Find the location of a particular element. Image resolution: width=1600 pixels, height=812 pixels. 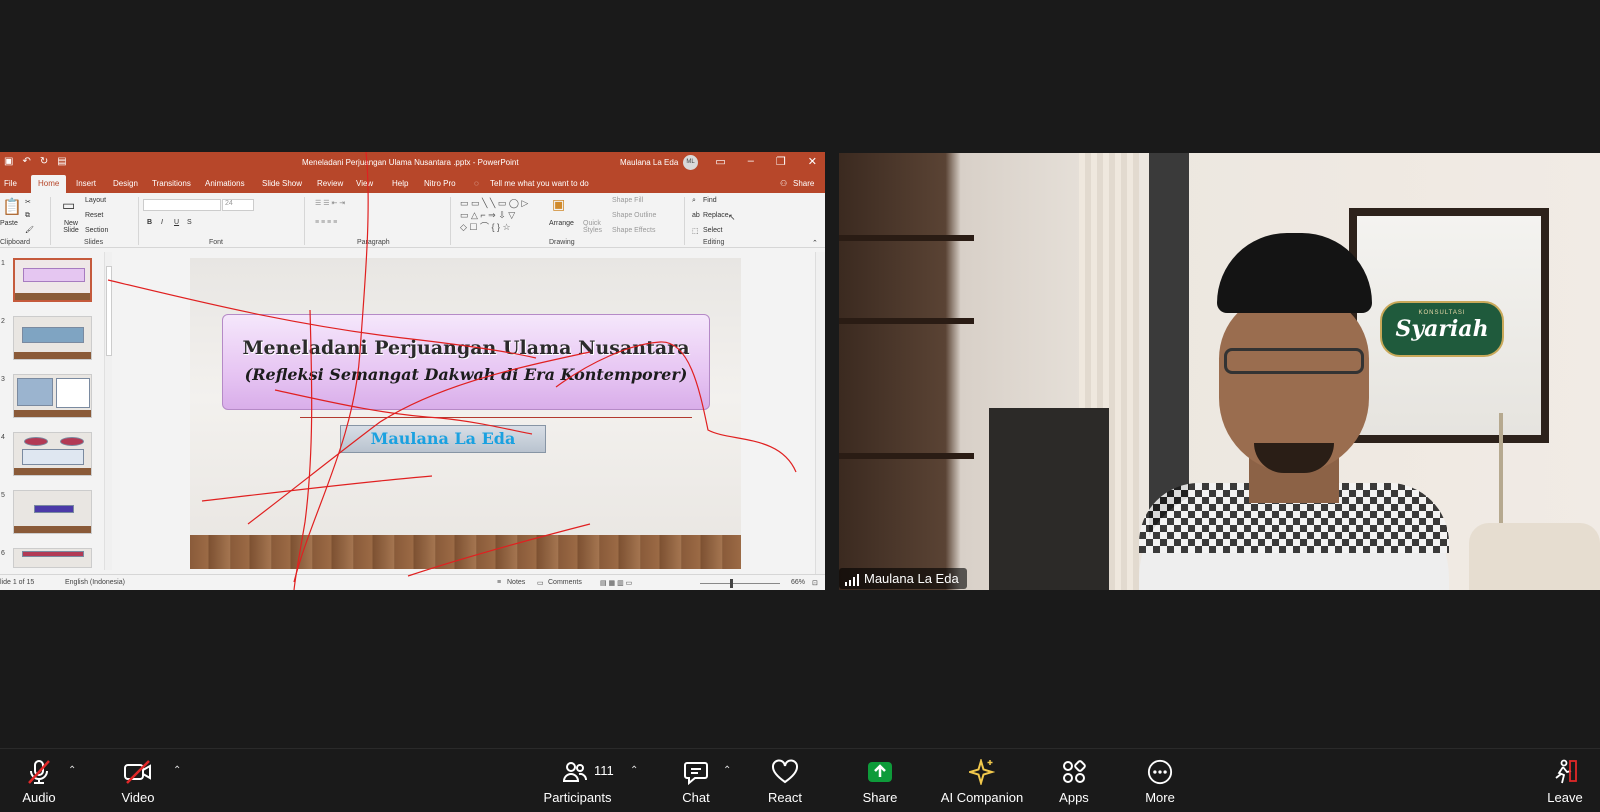

comments-button: Comments is located at coordinates (565, 582).